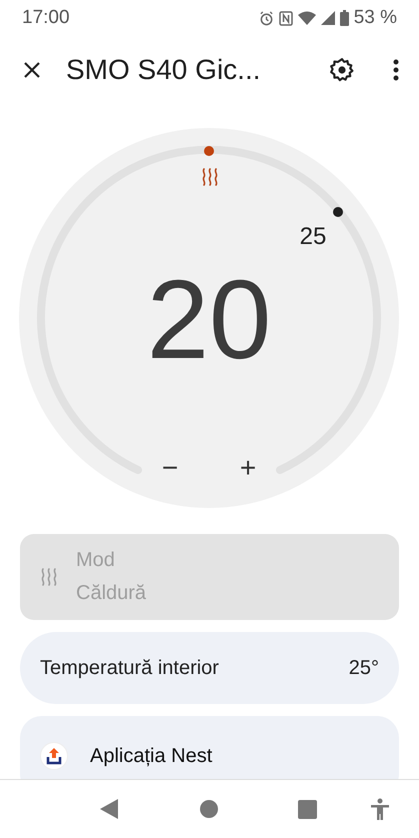 The height and width of the screenshot is (838, 419). I want to click on accessibility-button, so click(380, 809).